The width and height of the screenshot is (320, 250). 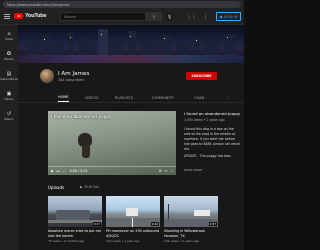 What do you see at coordinates (91, 97) in the screenshot?
I see `tab-videos: VIDEOS` at bounding box center [91, 97].